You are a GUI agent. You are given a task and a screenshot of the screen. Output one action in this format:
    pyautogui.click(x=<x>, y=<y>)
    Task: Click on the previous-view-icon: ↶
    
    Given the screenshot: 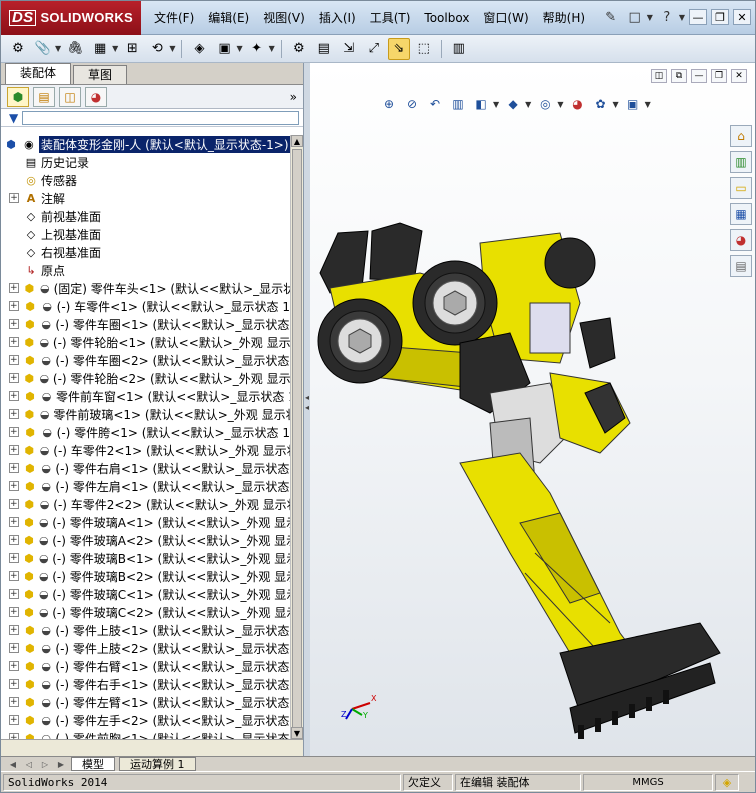 What is the action you would take?
    pyautogui.click(x=435, y=104)
    